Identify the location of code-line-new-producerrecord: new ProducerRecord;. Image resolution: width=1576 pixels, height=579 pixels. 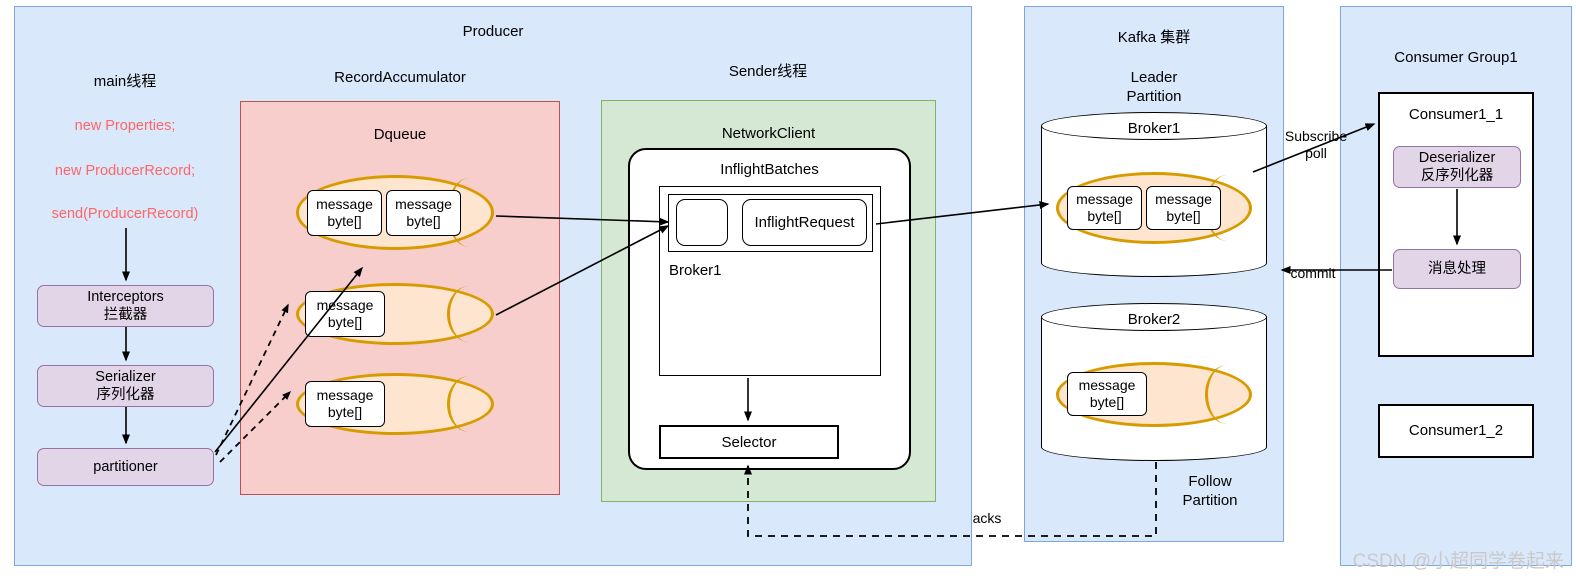
(125, 171).